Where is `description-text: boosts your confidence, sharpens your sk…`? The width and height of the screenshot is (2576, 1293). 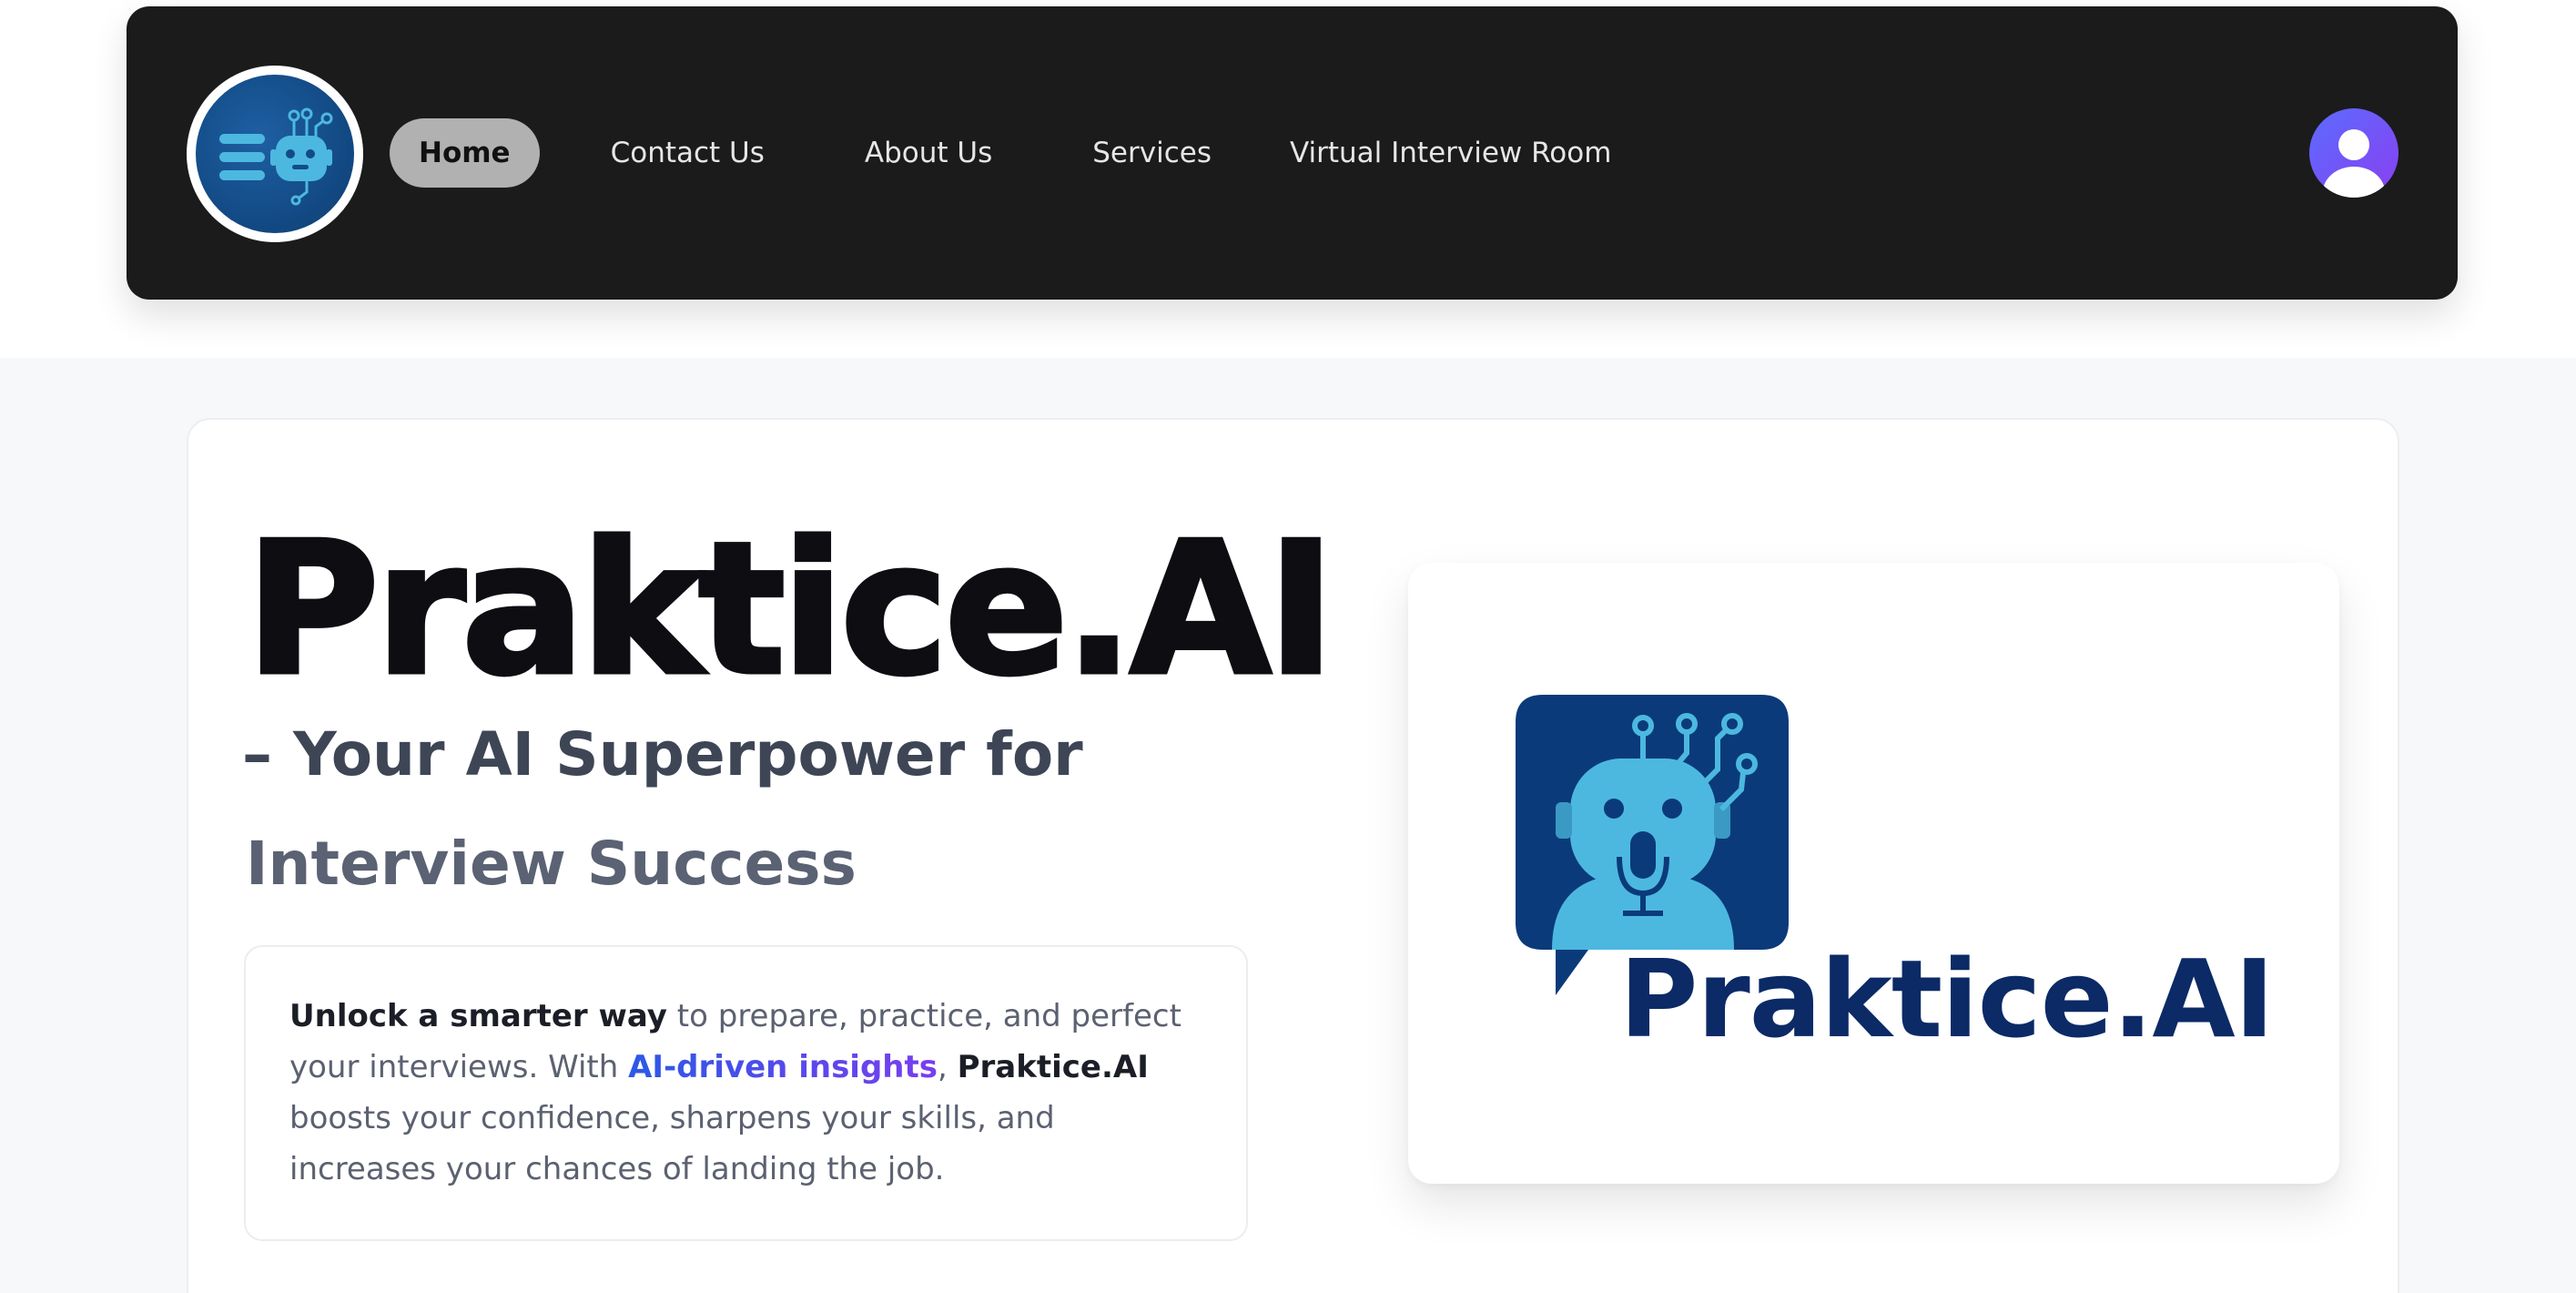 description-text: boosts your confidence, sharpens your sk… is located at coordinates (672, 1143).